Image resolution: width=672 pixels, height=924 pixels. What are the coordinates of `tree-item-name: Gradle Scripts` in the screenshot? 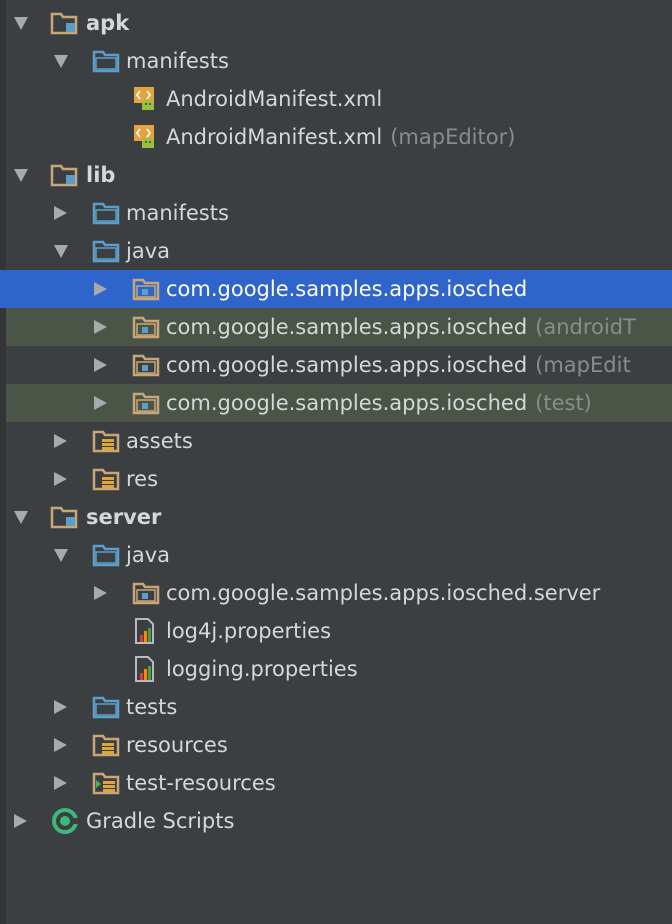 It's located at (160, 821).